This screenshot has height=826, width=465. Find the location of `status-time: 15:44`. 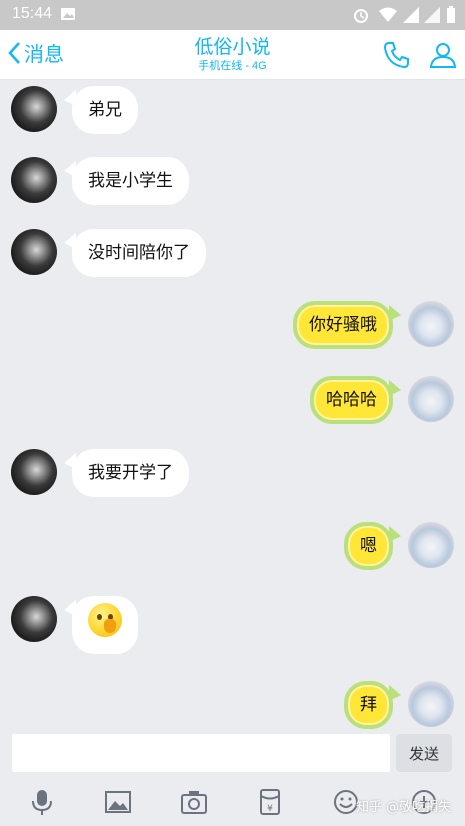

status-time: 15:44 is located at coordinates (32, 13).